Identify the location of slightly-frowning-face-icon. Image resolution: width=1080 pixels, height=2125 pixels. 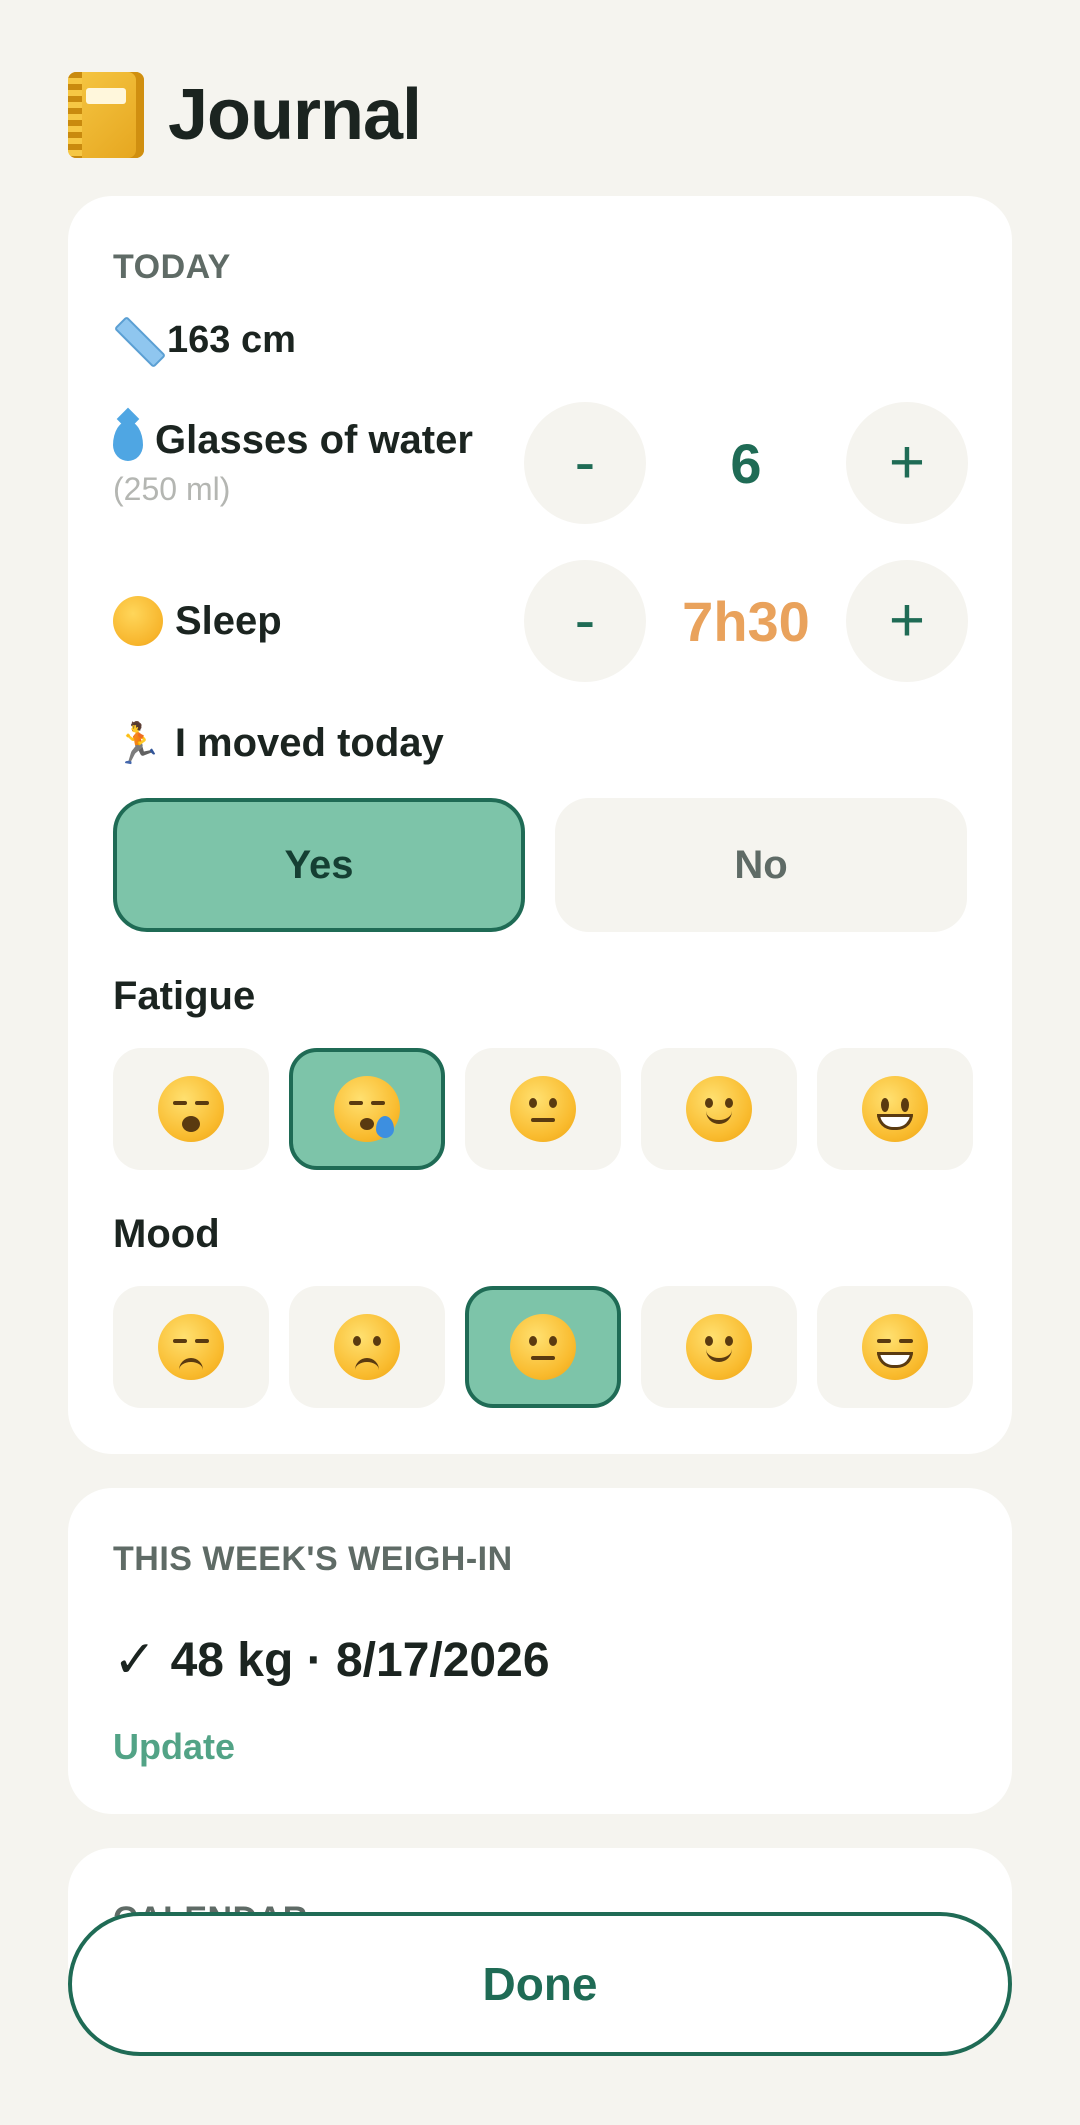
(367, 1347).